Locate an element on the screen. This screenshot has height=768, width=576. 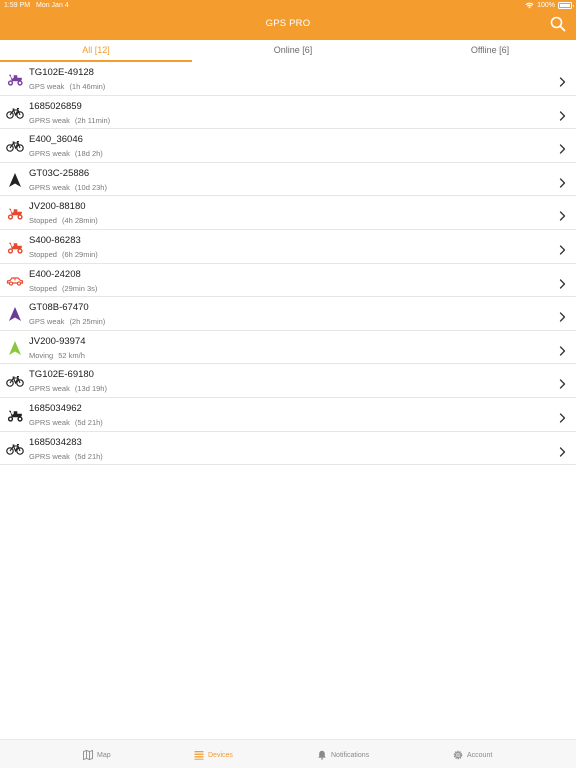
status-indicators: 100% is located at coordinates (549, 5).